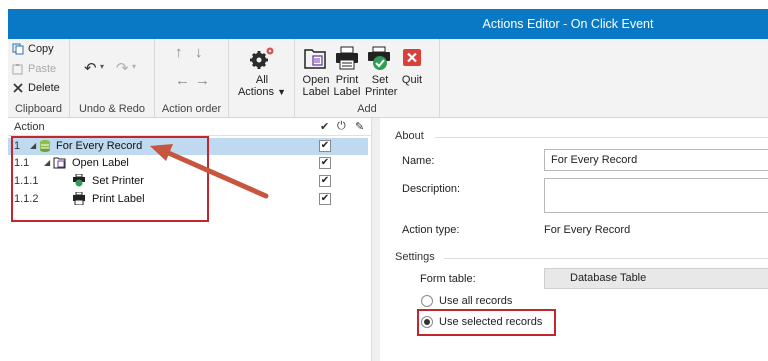 Image resolution: width=768 pixels, height=361 pixels. I want to click on annotation-arrow, so click(209, 171).